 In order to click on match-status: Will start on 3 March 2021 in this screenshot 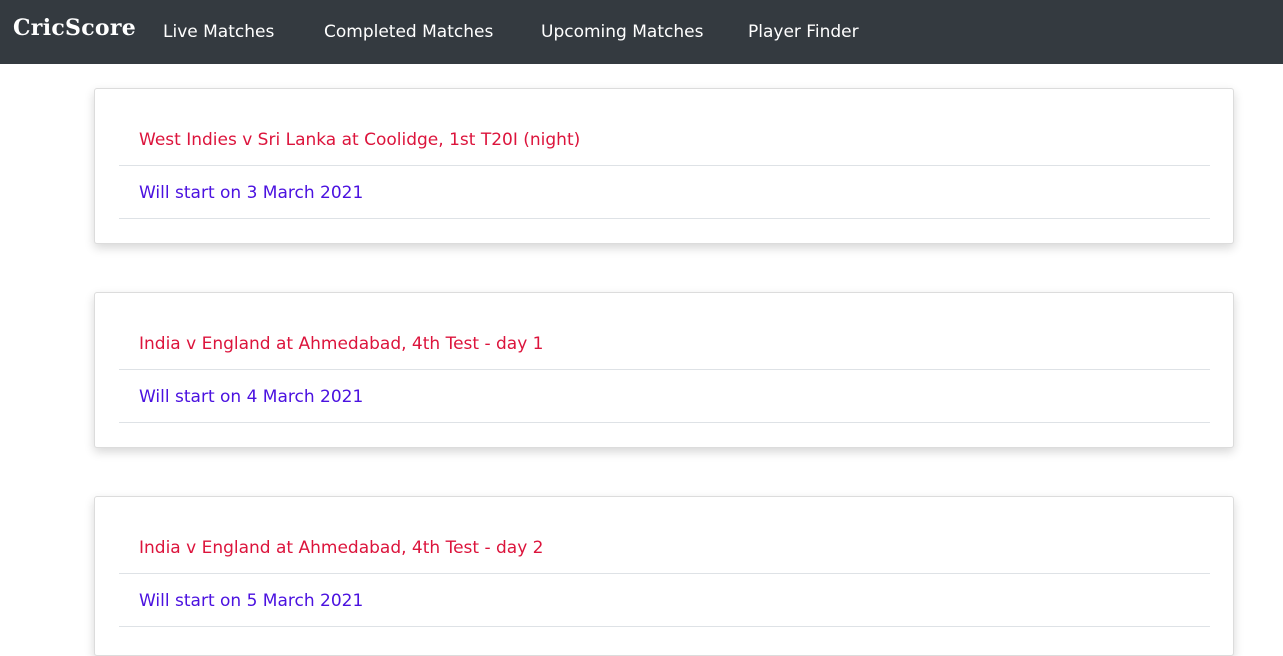, I will do `click(251, 193)`.